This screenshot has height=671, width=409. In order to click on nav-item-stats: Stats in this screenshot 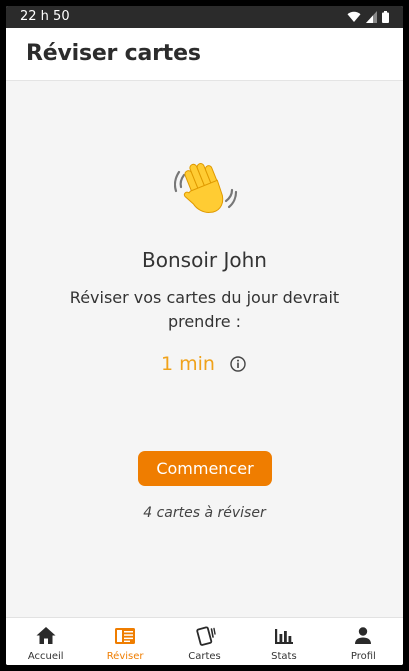, I will do `click(283, 641)`.